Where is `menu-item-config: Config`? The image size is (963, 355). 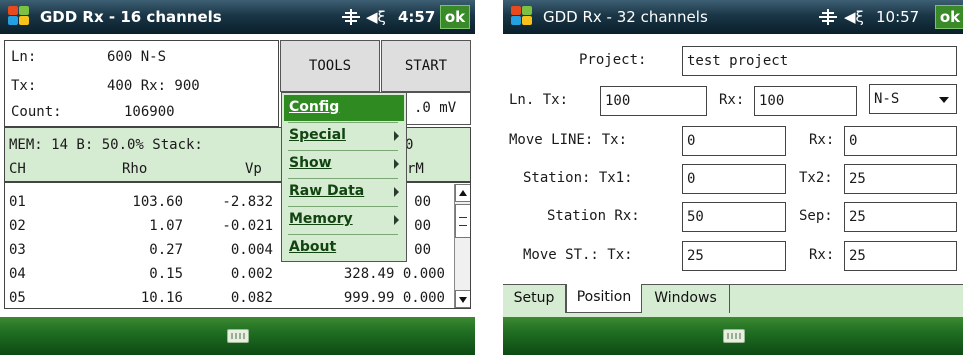
menu-item-config: Config is located at coordinates (344, 108).